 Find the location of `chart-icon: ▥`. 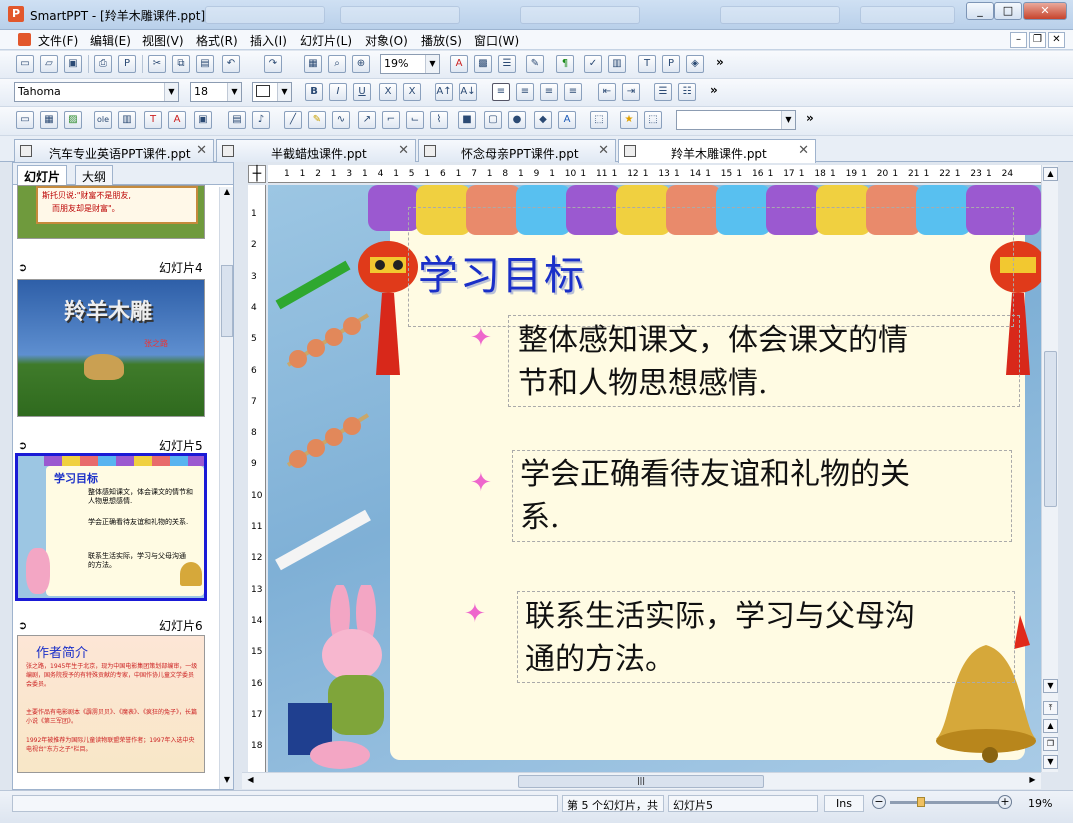

chart-icon: ▥ is located at coordinates (617, 64).